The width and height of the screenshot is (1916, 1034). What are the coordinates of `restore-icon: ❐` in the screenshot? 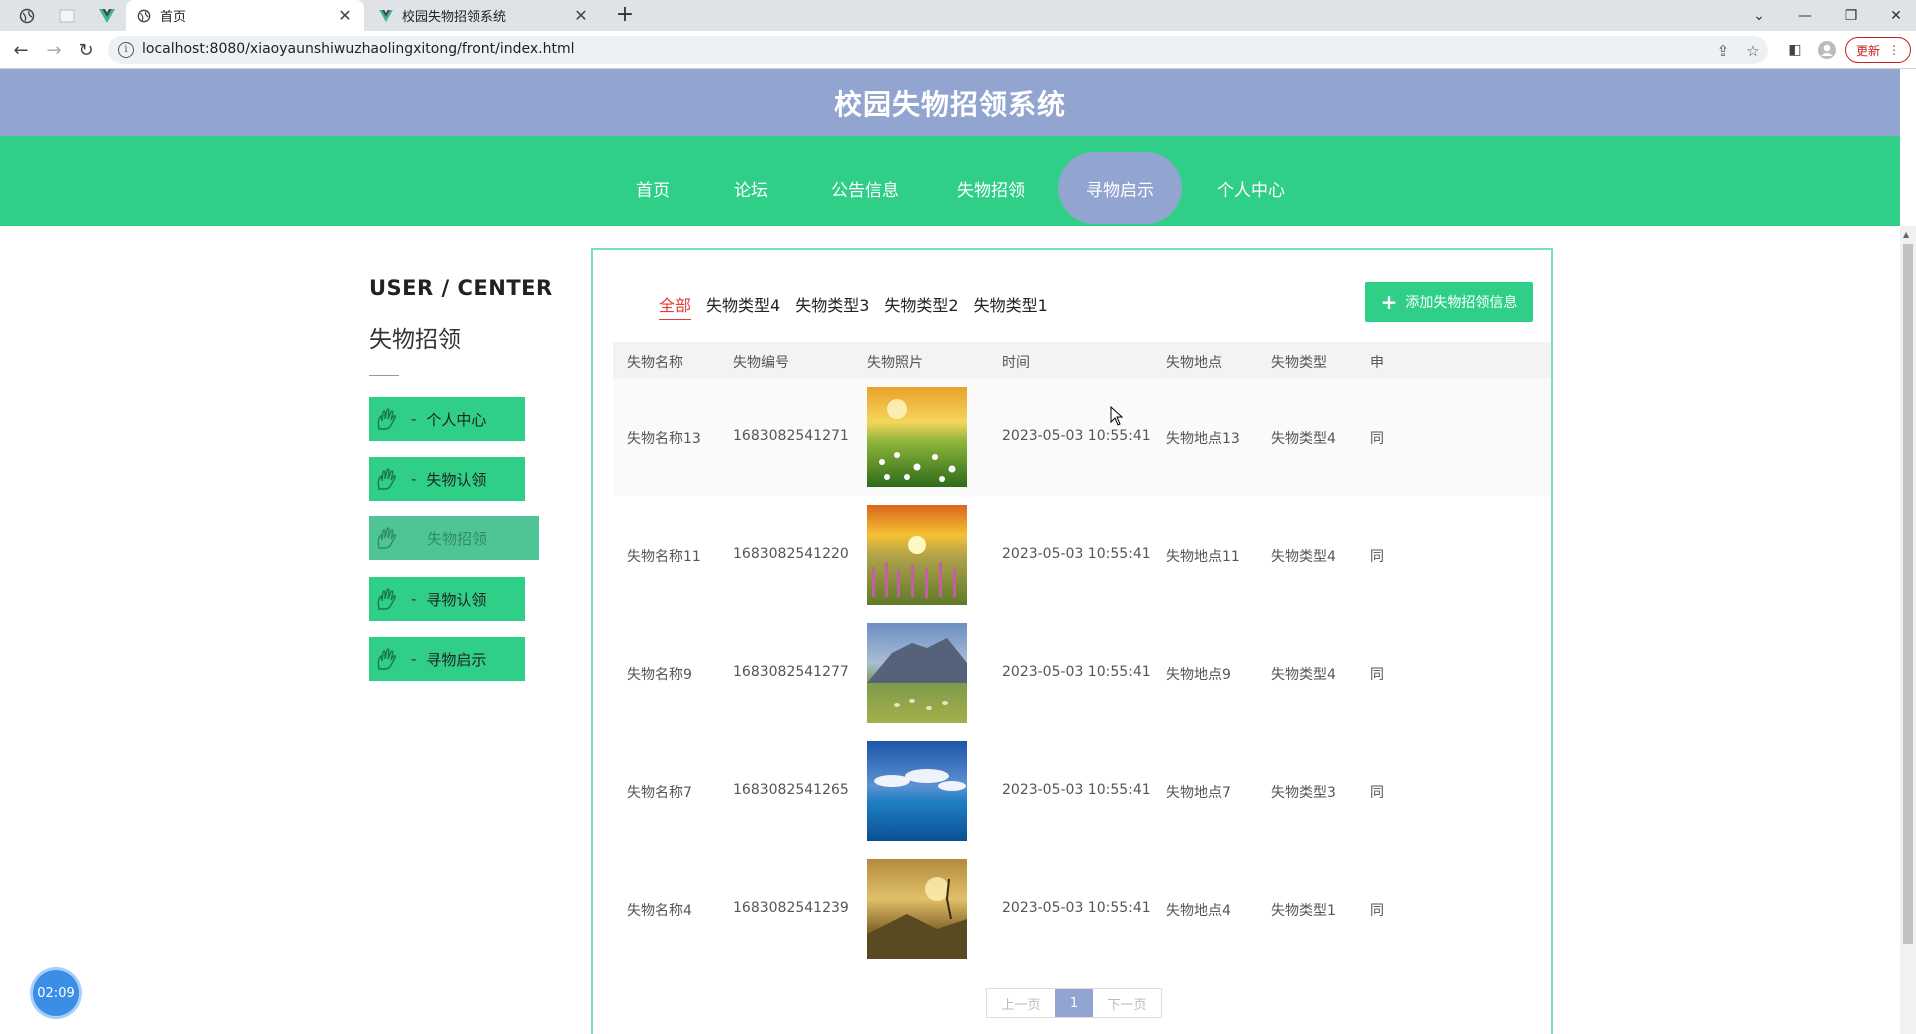 It's located at (1851, 15).